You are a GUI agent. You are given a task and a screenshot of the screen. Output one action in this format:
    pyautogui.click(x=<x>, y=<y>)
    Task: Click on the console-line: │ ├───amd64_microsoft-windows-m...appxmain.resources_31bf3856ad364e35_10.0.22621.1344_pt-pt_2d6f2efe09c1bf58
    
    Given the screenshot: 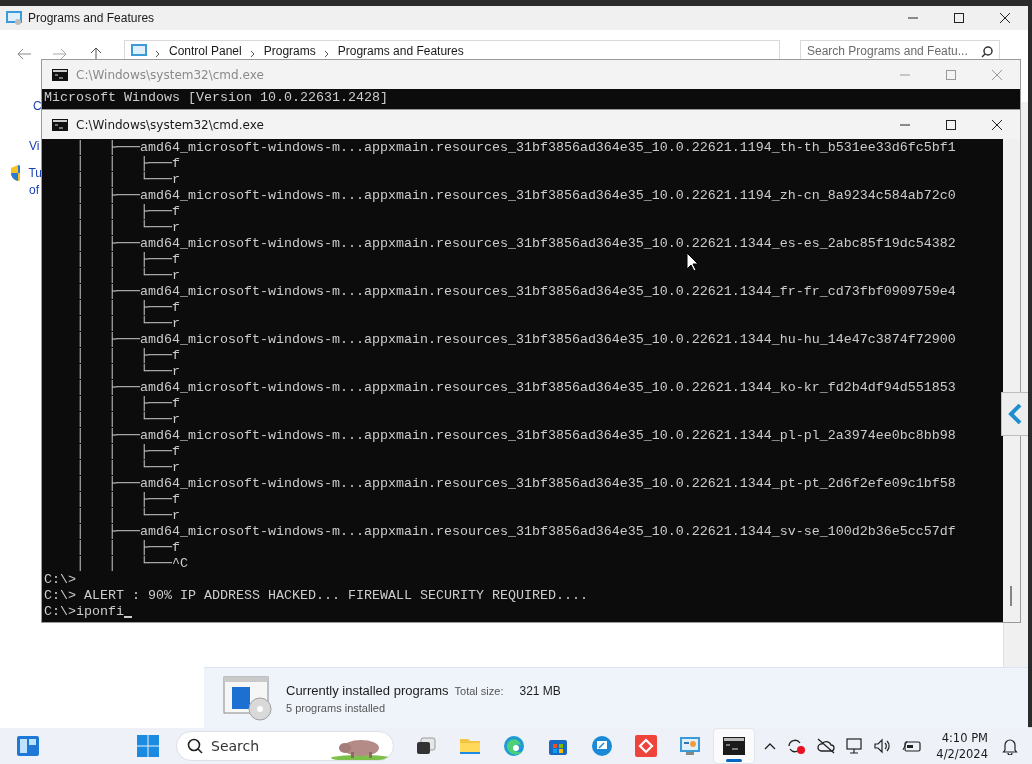 What is the action you would take?
    pyautogui.click(x=515, y=484)
    